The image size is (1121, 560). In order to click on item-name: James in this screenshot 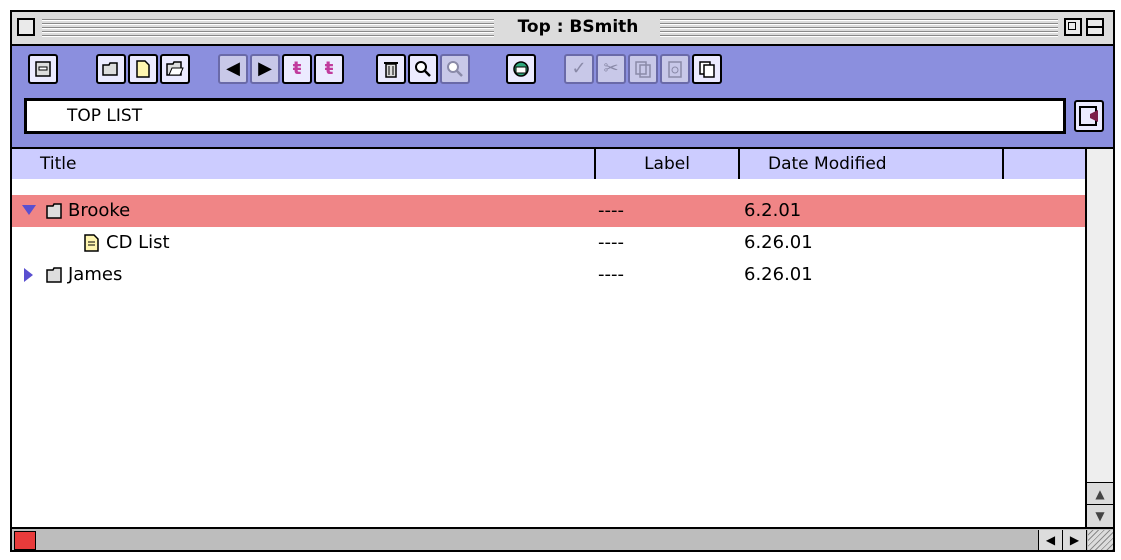, I will do `click(95, 274)`.